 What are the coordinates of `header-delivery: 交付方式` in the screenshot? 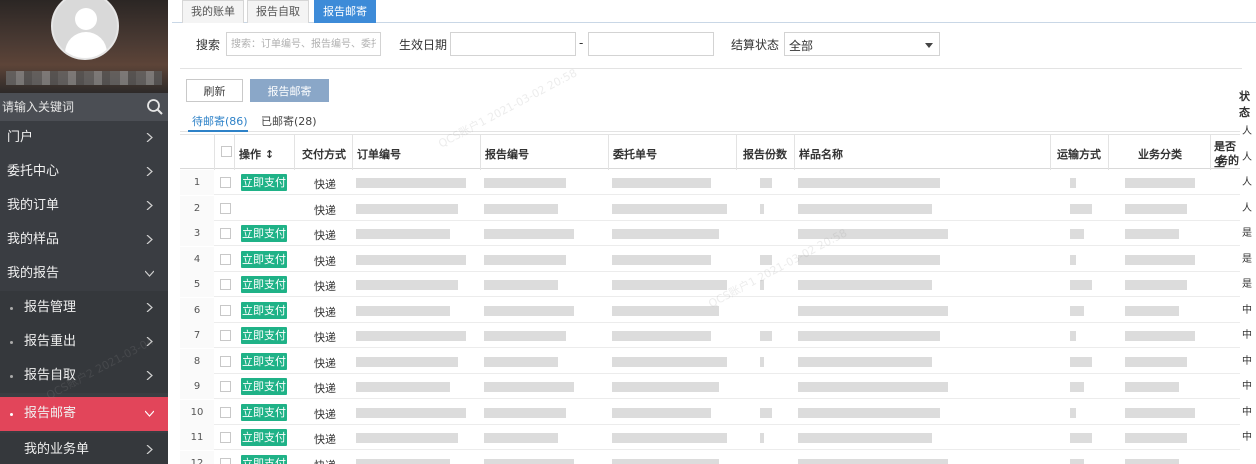 It's located at (323, 152).